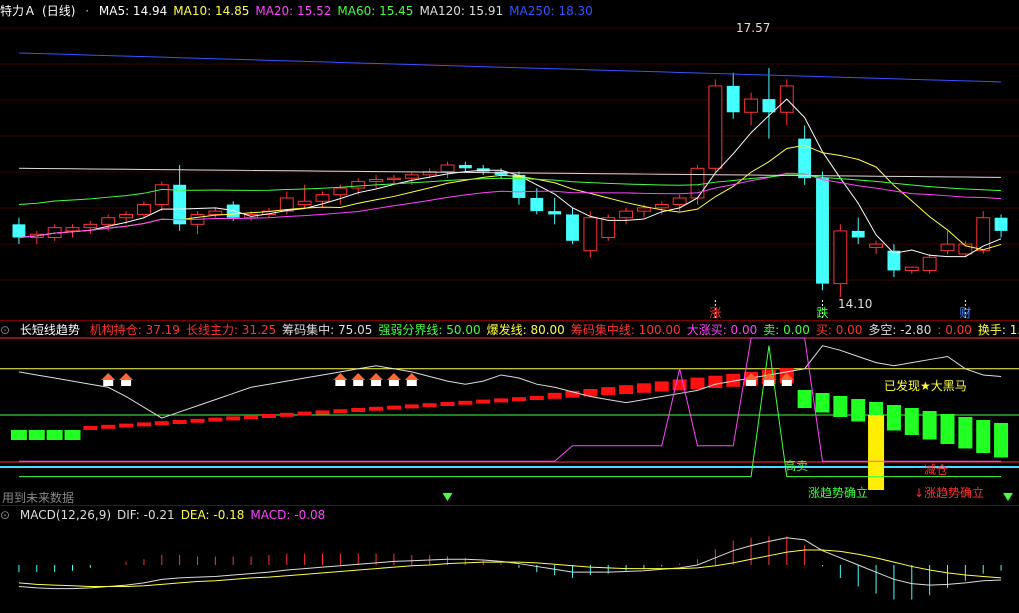 The height and width of the screenshot is (613, 1019). What do you see at coordinates (949, 493) in the screenshot?
I see `trend-down-label: ↓涨趋势确立` at bounding box center [949, 493].